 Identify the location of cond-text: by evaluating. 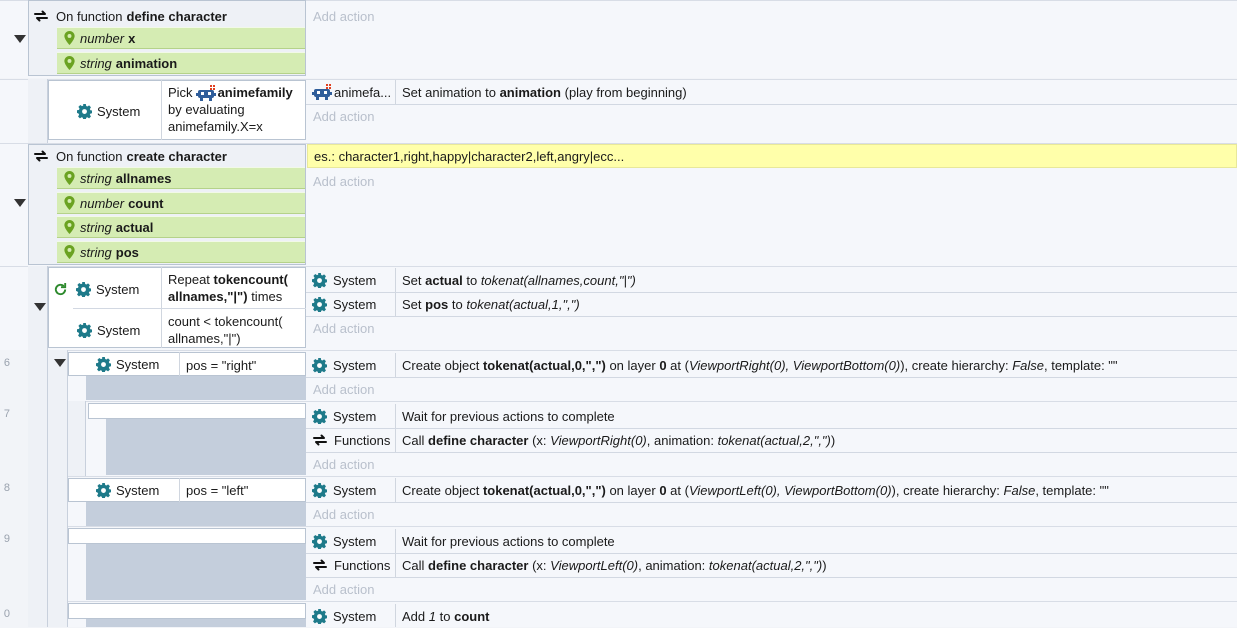
(206, 109).